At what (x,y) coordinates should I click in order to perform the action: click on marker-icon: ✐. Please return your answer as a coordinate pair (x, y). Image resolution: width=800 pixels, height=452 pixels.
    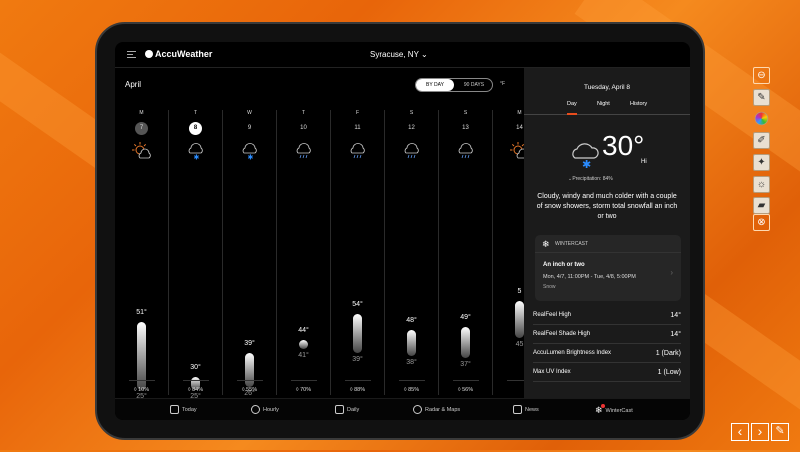
    Looking at the image, I should click on (761, 140).